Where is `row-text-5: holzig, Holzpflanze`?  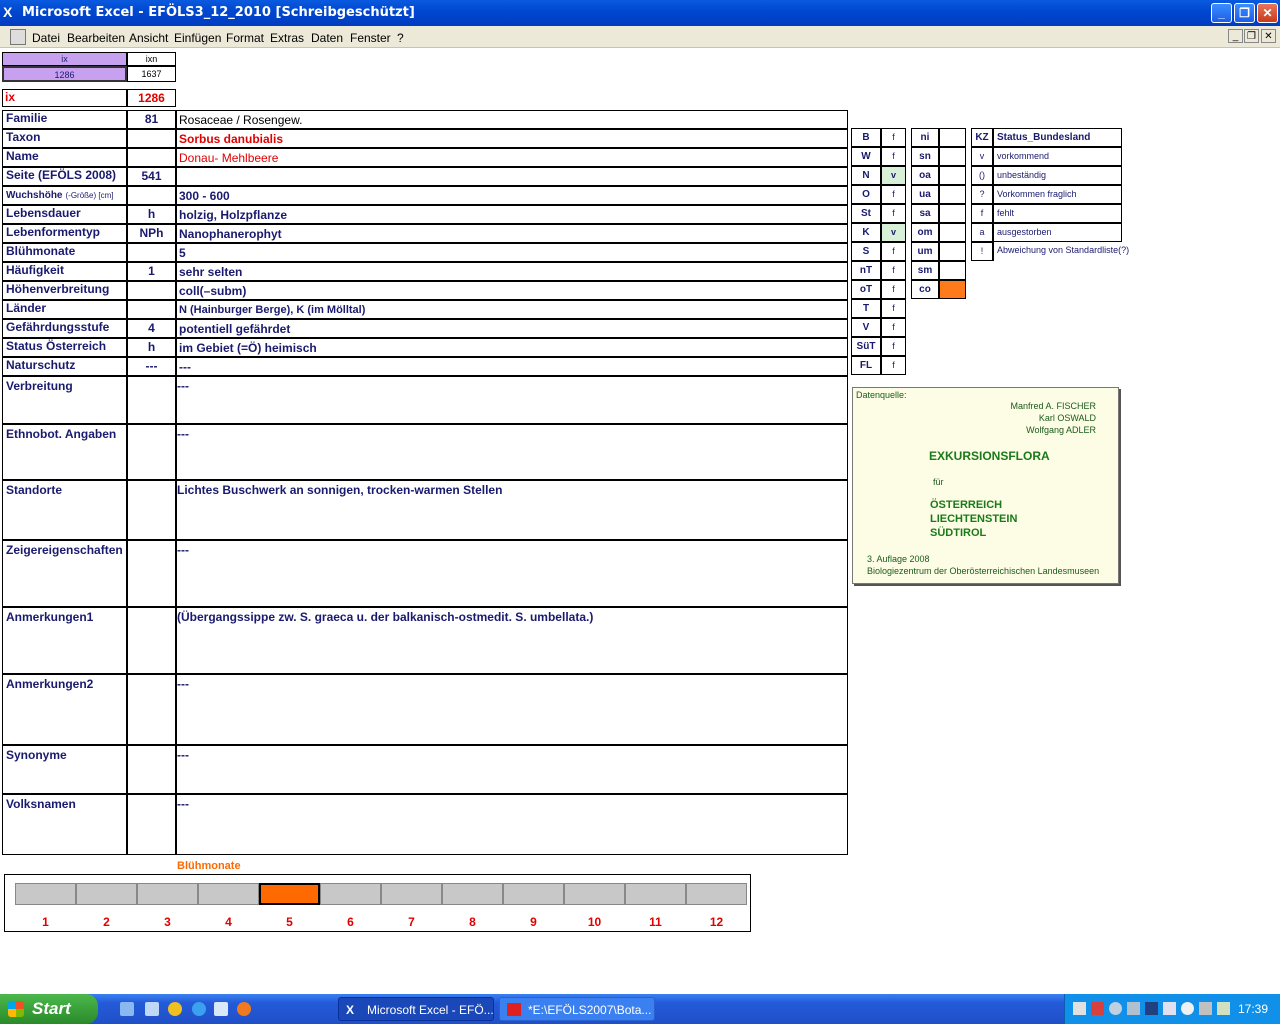 row-text-5: holzig, Holzpflanze is located at coordinates (512, 214).